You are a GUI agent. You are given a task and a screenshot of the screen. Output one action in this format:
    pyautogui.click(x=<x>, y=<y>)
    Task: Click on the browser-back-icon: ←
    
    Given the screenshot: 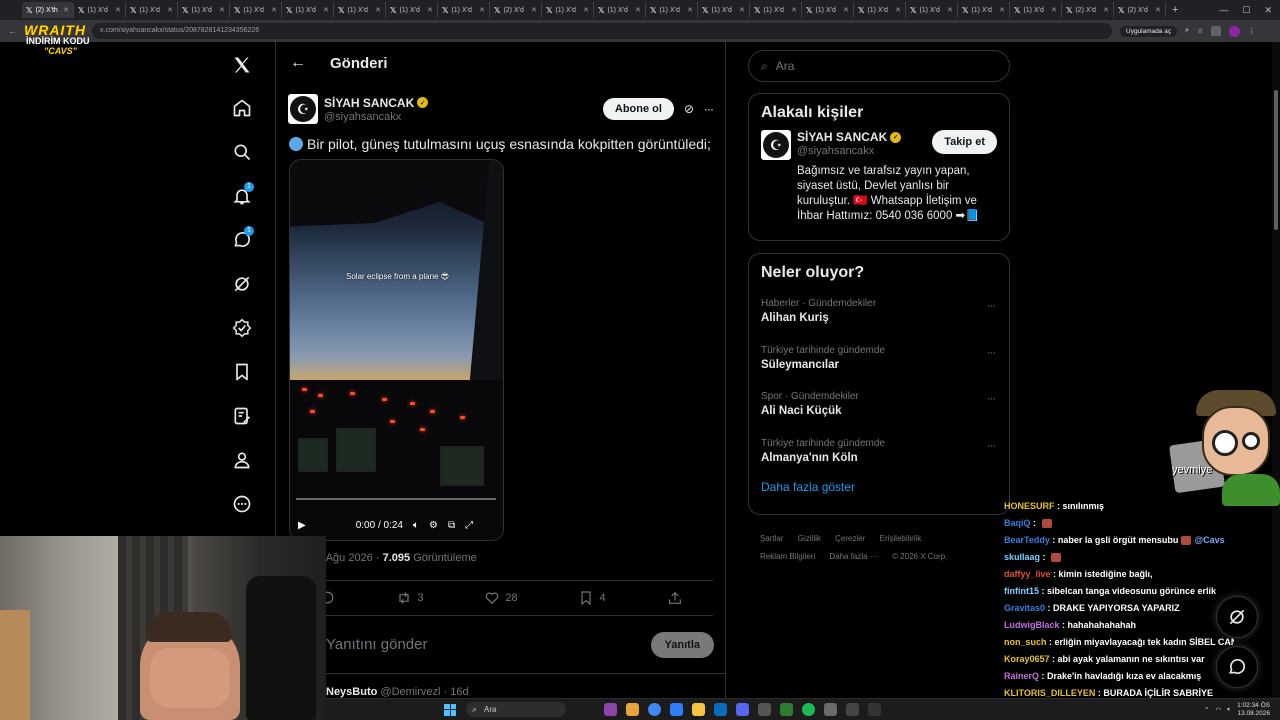 What is the action you would take?
    pyautogui.click(x=15, y=31)
    